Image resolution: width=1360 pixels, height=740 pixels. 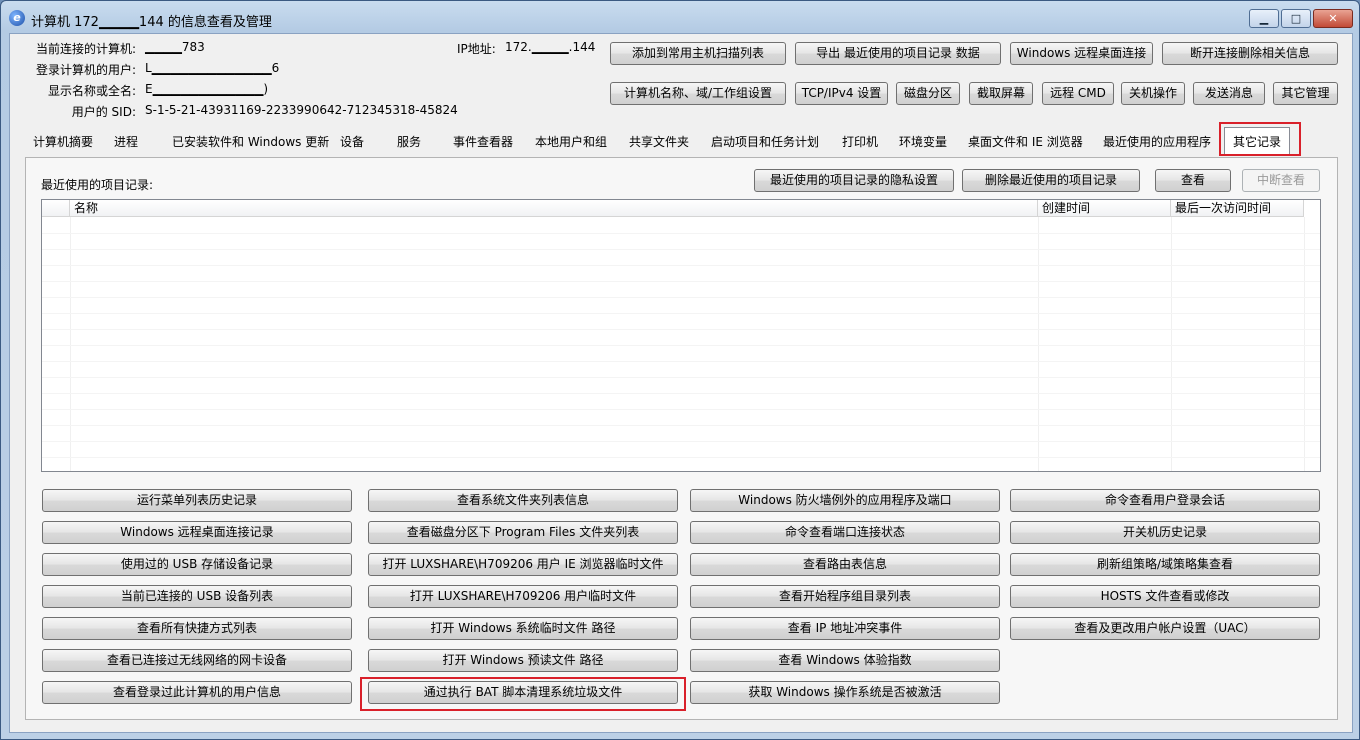 I want to click on tcpip-settings-button: TCP/IPv4 设置, so click(x=841, y=93).